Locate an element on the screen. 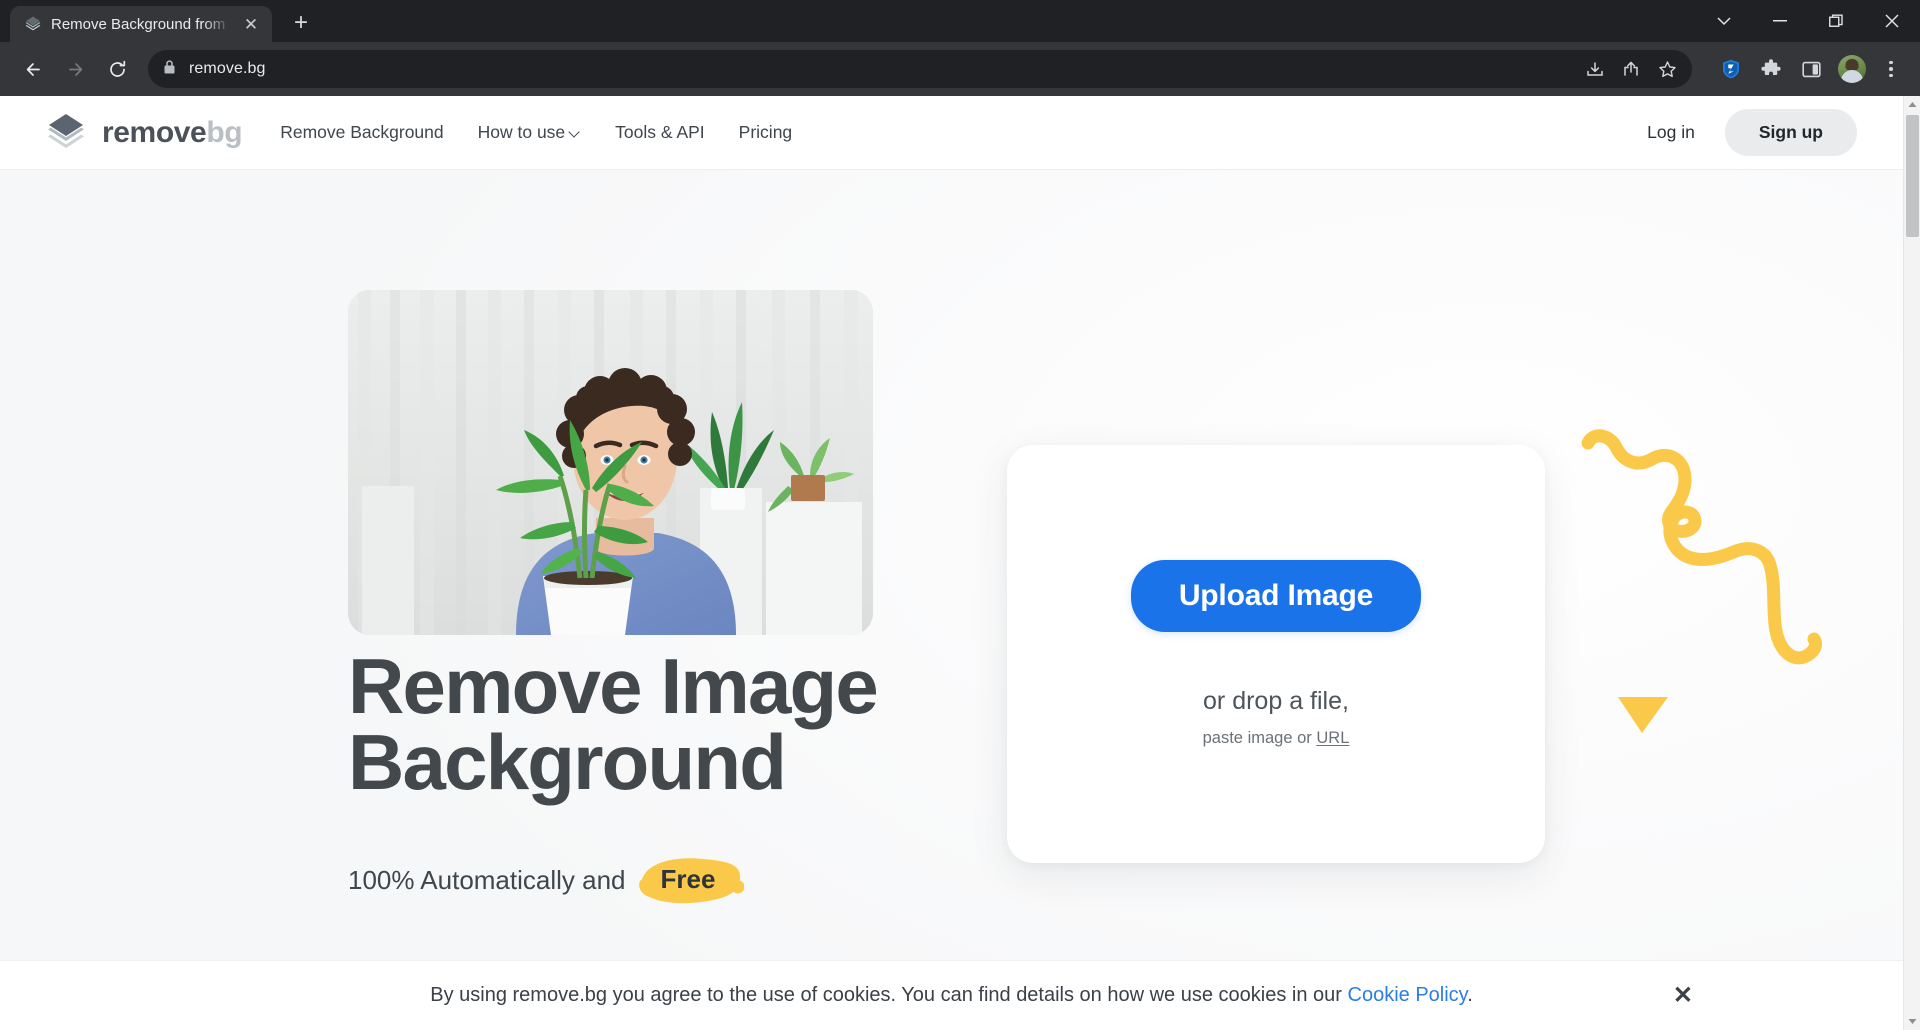  back-arrow-icon is located at coordinates (33, 69).